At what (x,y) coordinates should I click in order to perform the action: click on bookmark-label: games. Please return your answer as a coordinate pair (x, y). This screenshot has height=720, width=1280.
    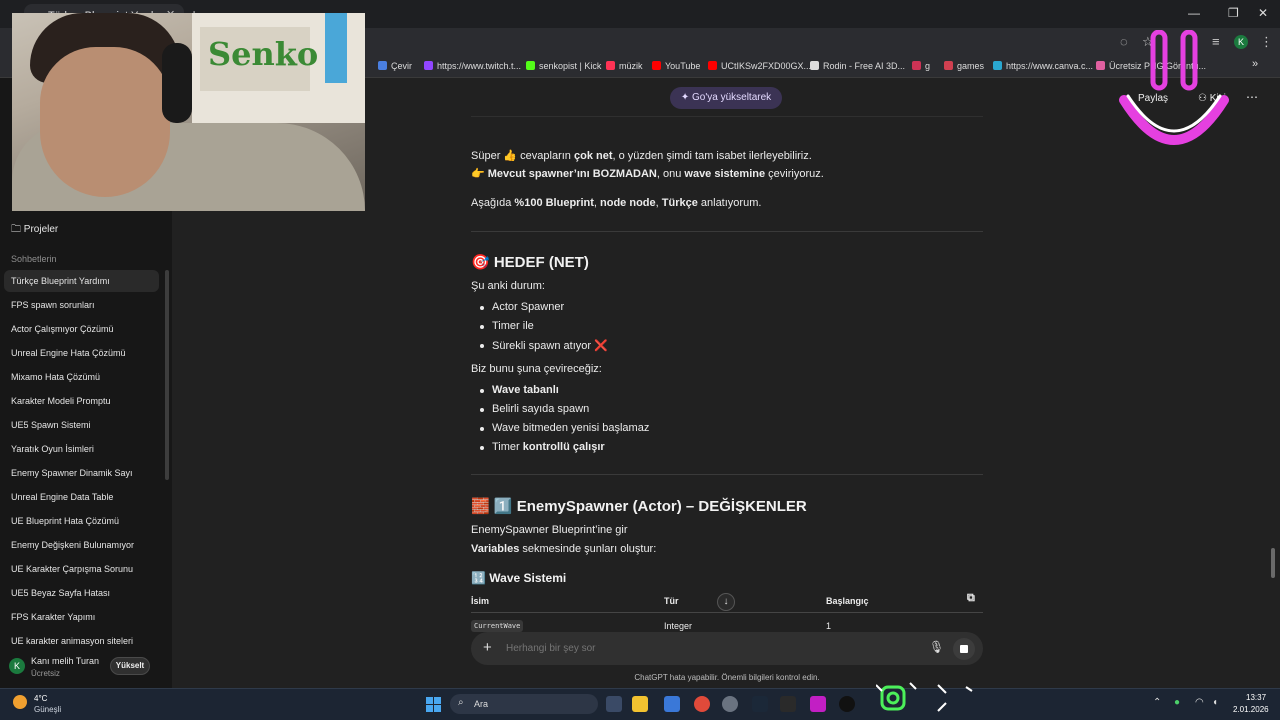
    Looking at the image, I should click on (971, 66).